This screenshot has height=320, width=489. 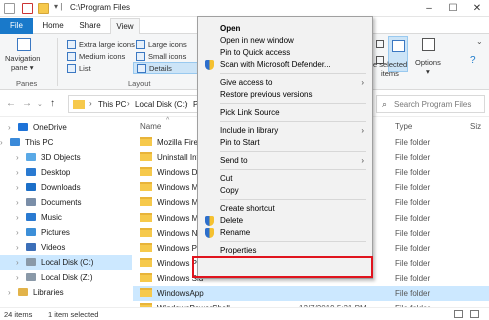 I want to click on nav-item-this-pc: › This PC, so click(x=66, y=142).